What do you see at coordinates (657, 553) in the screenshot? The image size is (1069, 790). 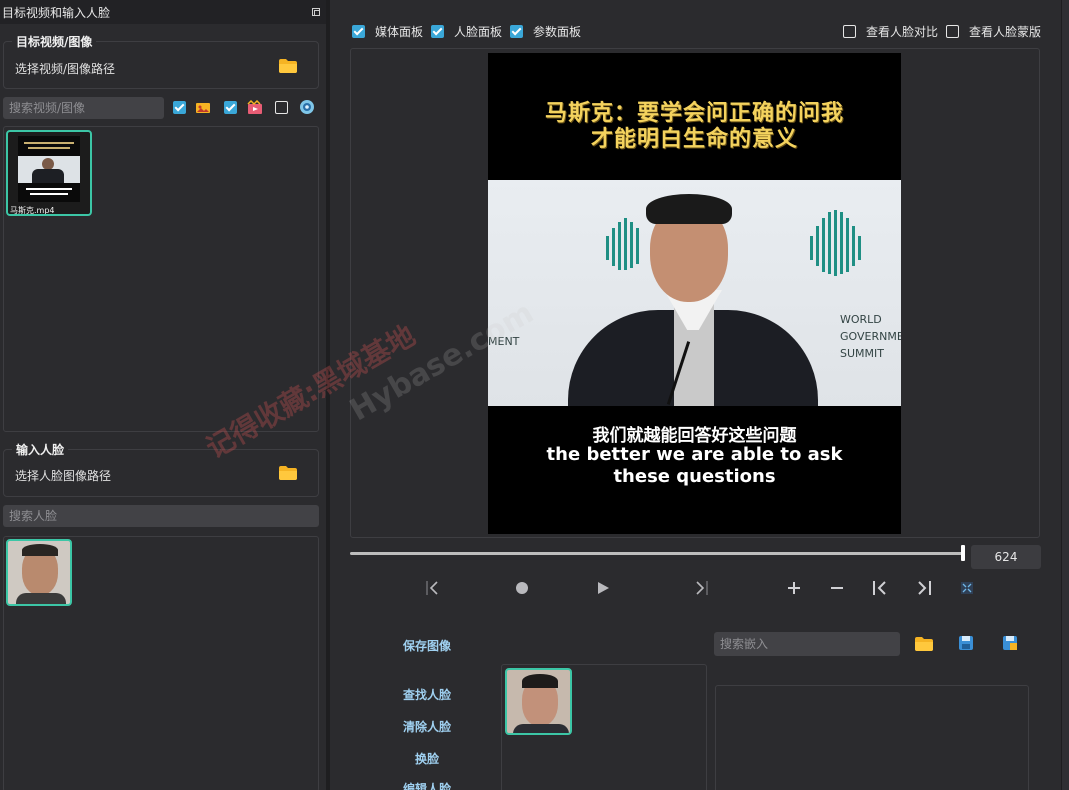 I see `video-seek-slider` at bounding box center [657, 553].